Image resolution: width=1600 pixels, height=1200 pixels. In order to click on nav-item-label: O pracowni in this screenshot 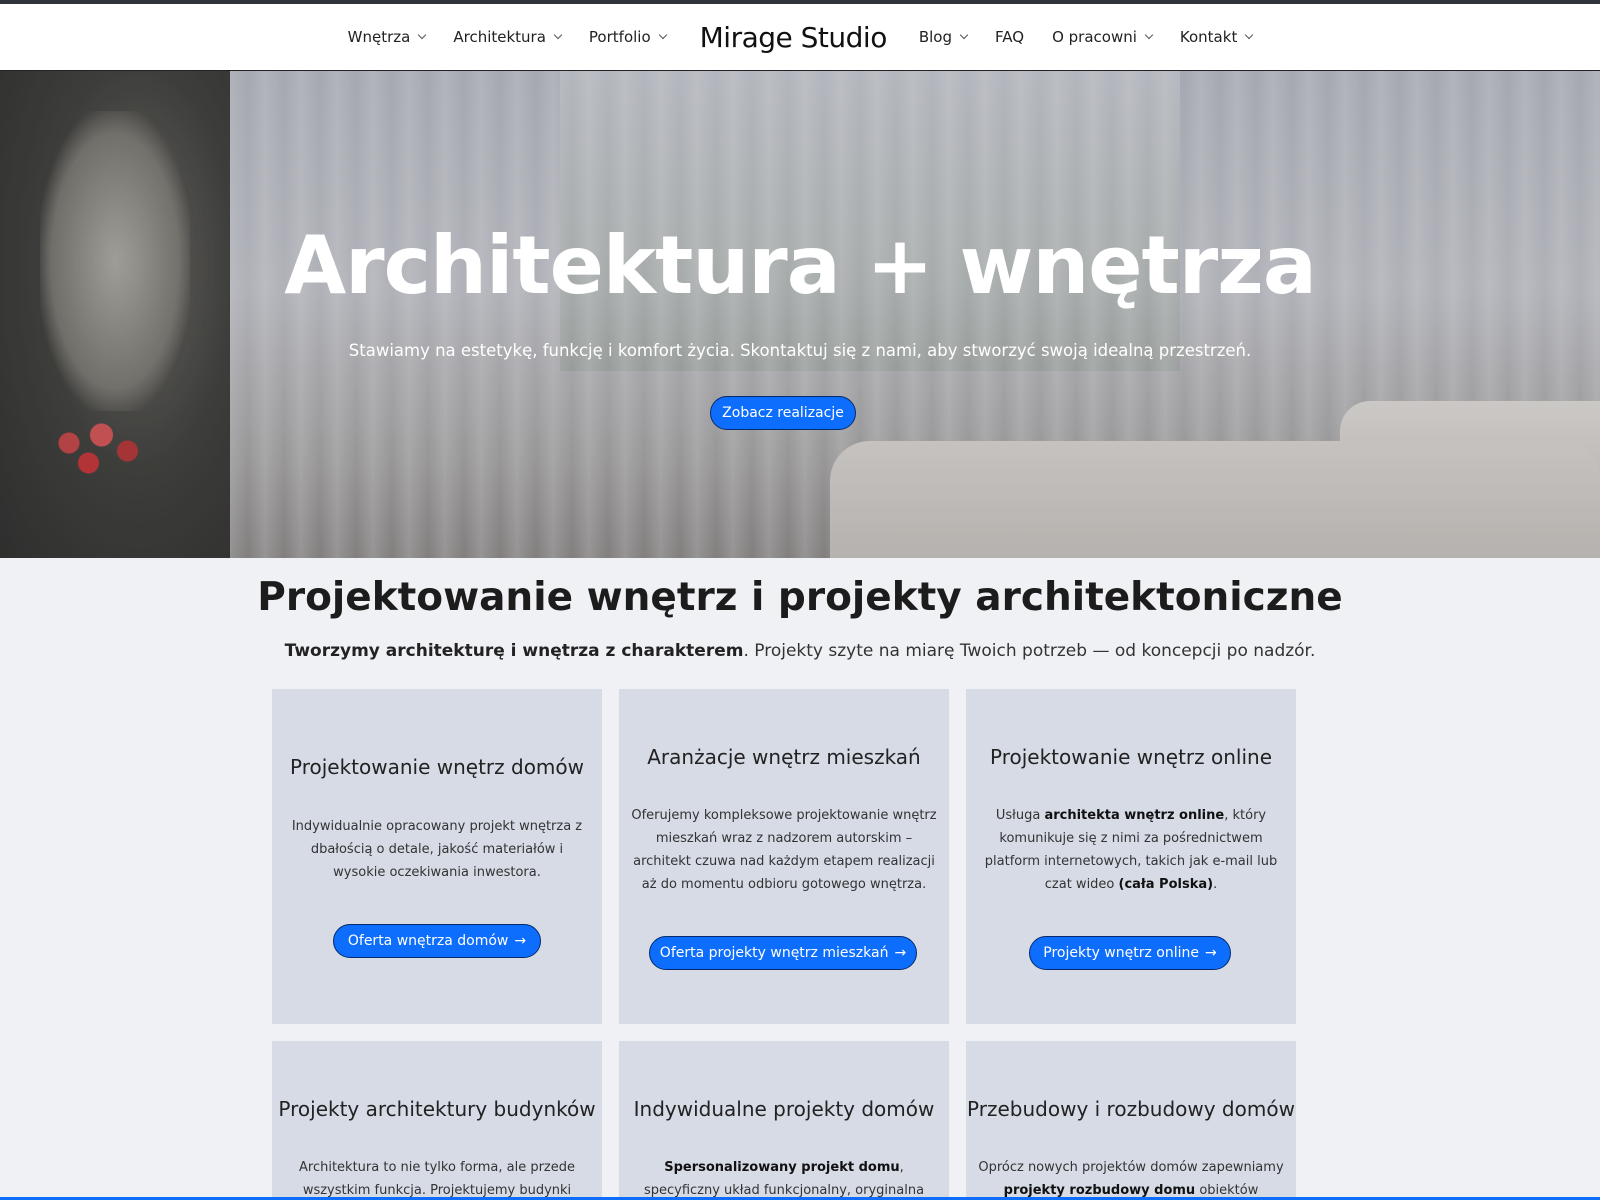, I will do `click(1094, 37)`.